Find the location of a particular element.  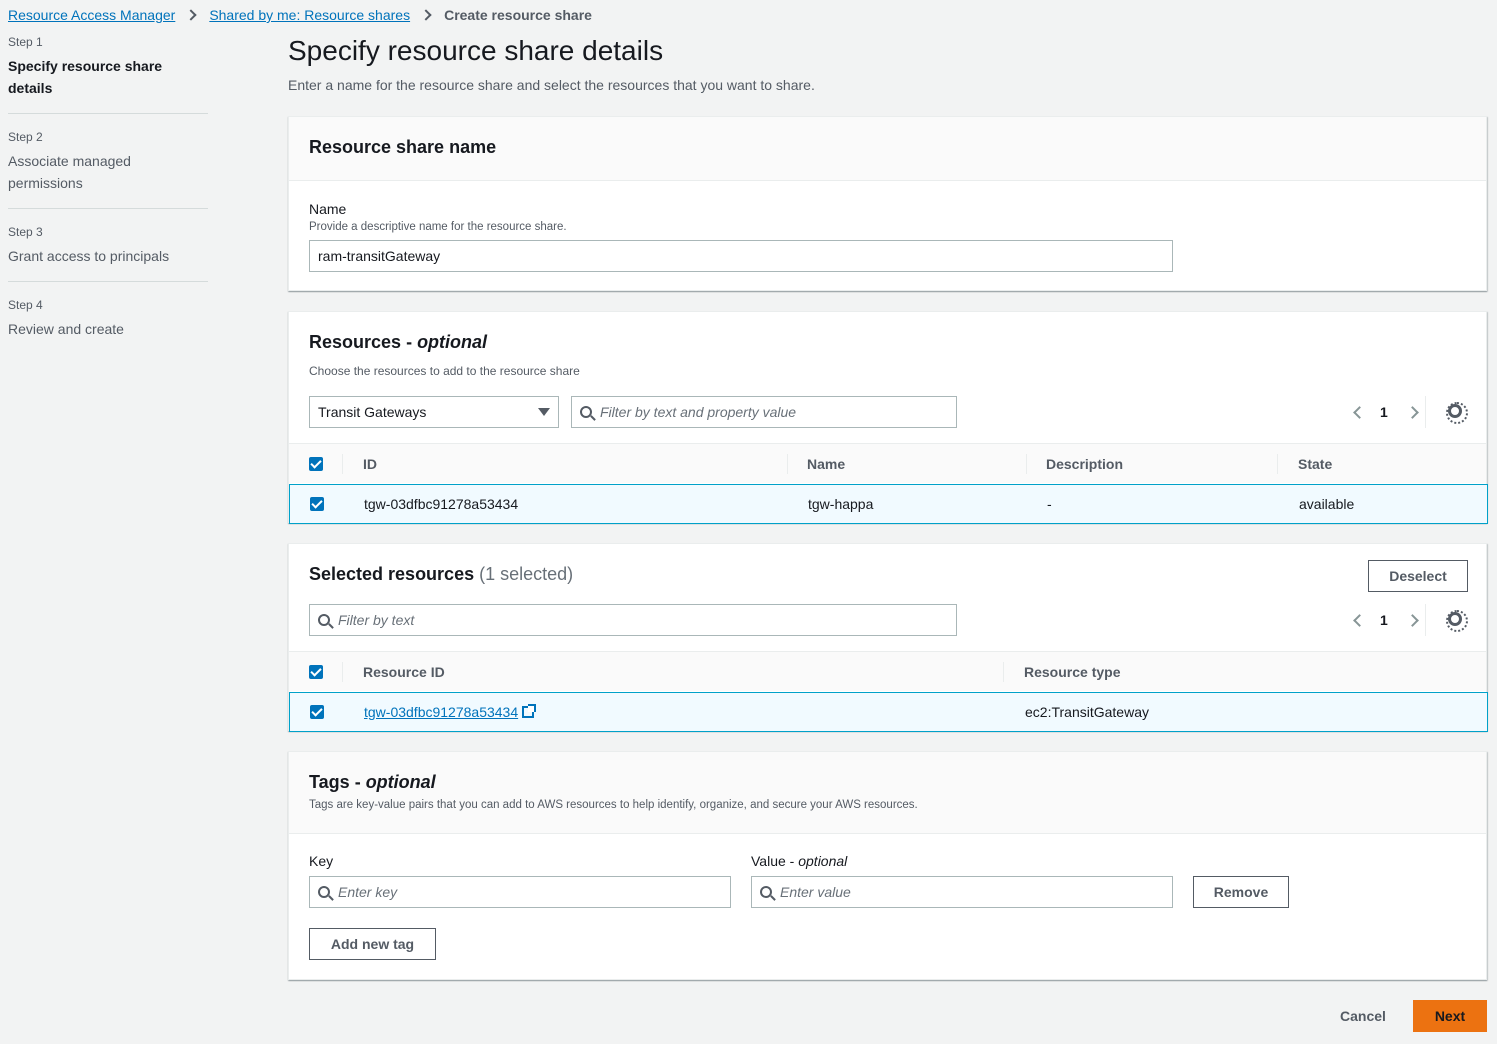

col-id: ID is located at coordinates (370, 464).